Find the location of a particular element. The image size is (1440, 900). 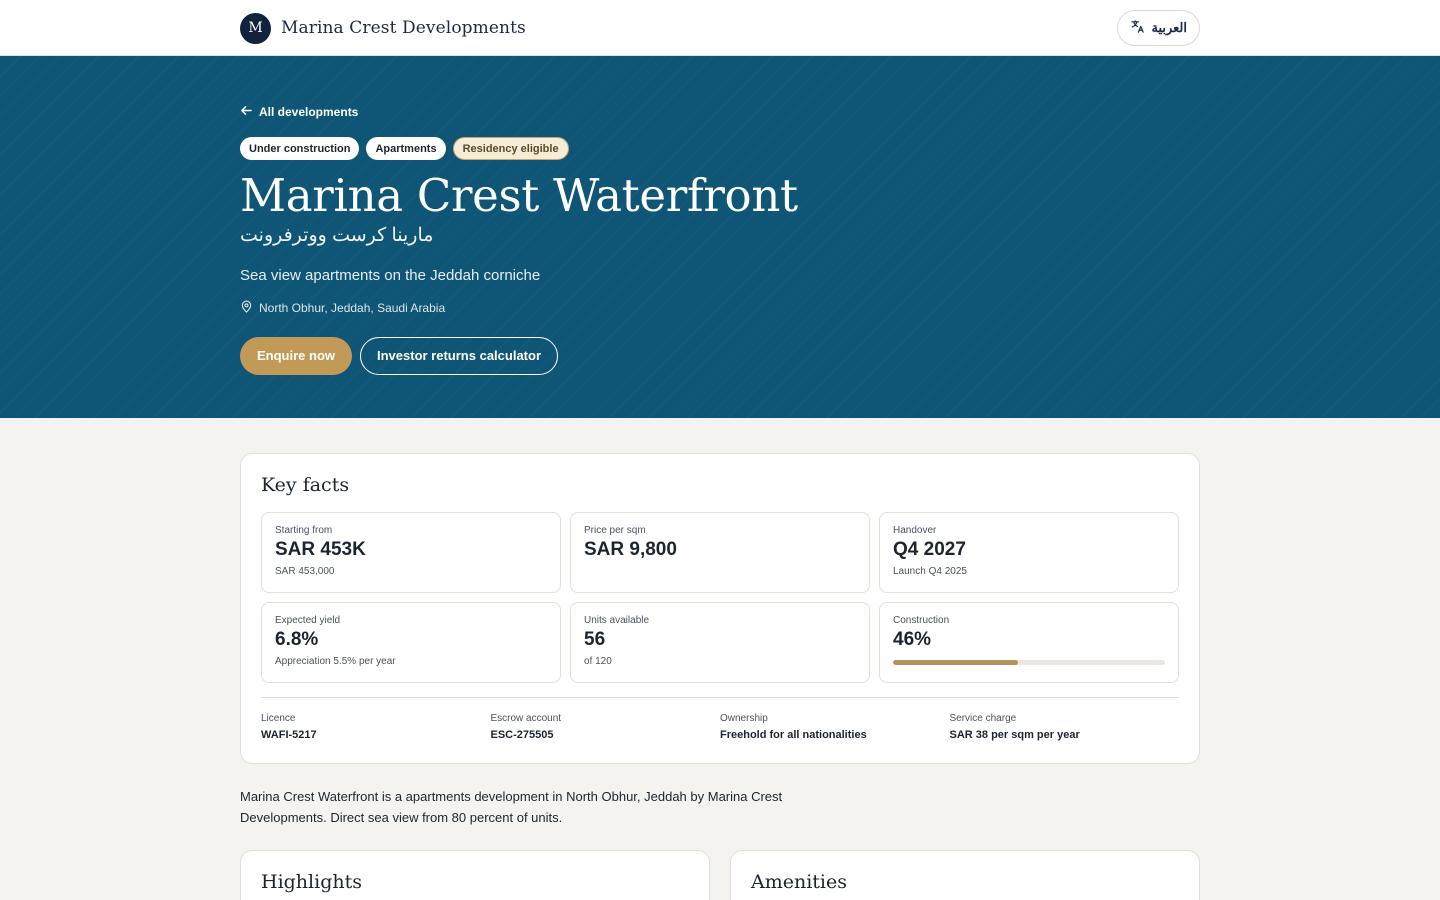

fact-label: Units available is located at coordinates (617, 620).